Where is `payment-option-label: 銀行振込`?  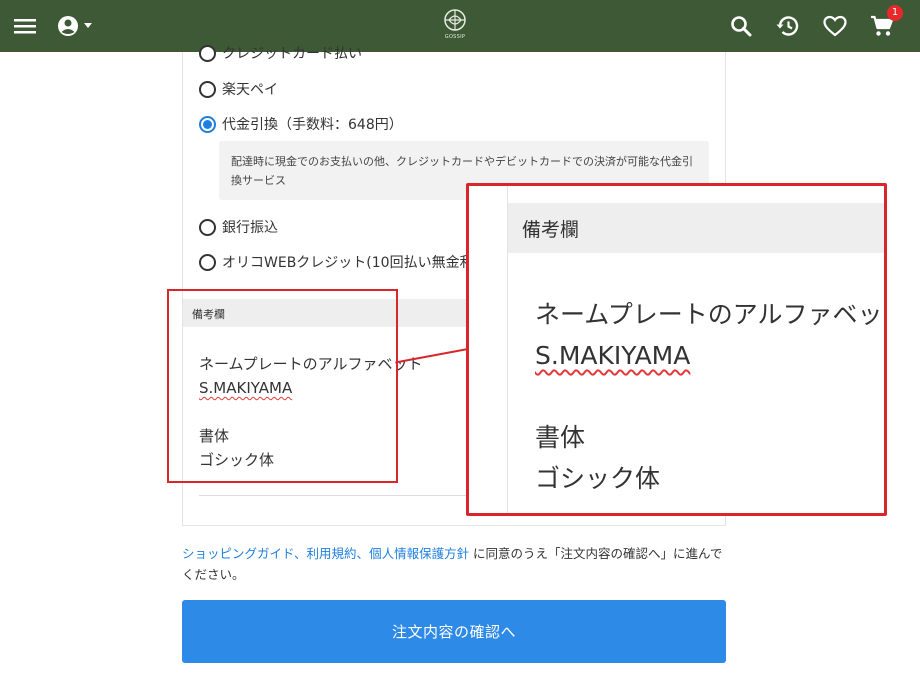
payment-option-label: 銀行振込 is located at coordinates (250, 228).